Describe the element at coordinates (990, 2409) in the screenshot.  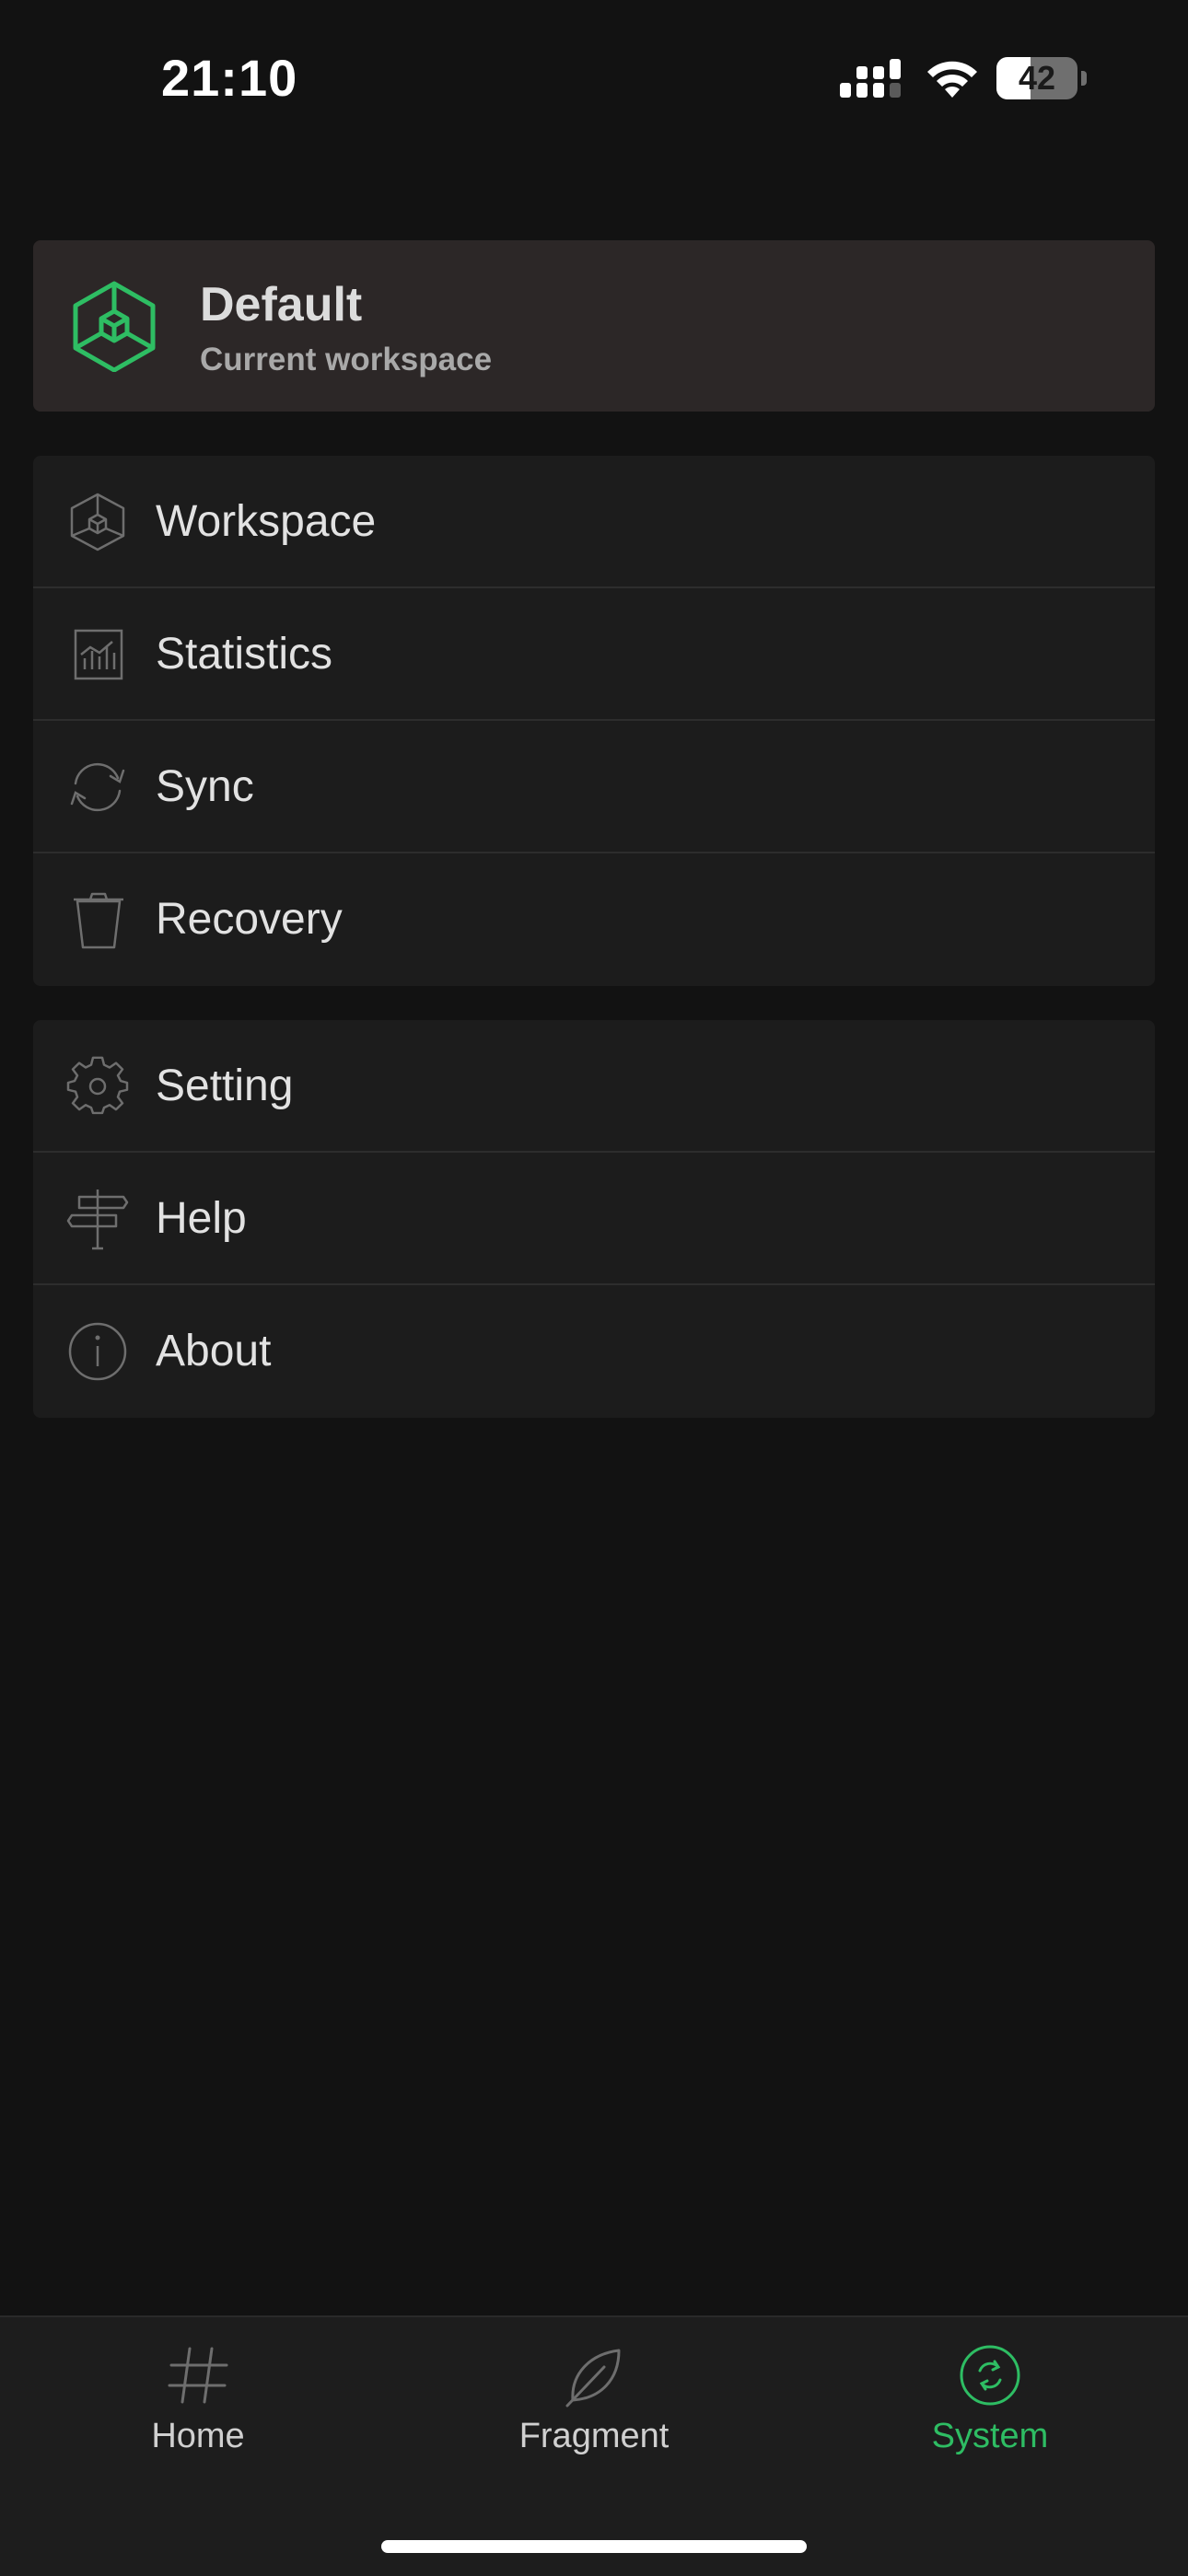
I see `tab-system: System` at that location.